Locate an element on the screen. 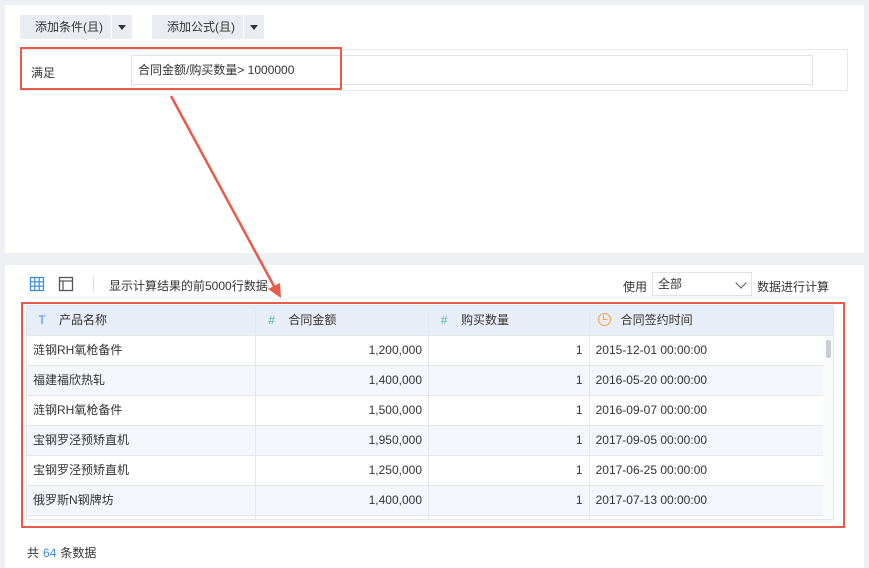  table-row: 福建福欣热轧 1,400,000 1 2016-05-20 00:00:00 is located at coordinates (430, 381).